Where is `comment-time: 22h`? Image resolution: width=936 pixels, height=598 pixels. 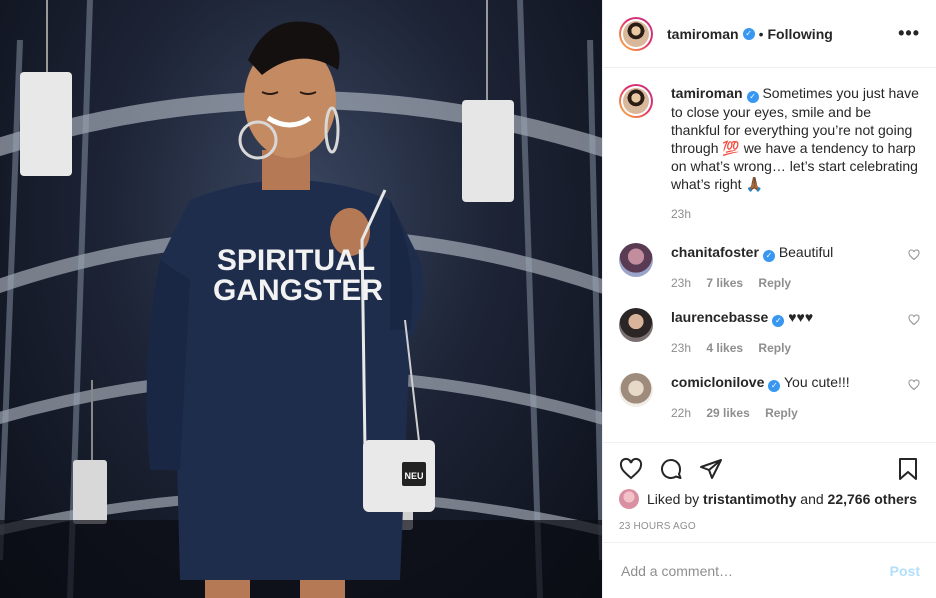 comment-time: 22h is located at coordinates (681, 413).